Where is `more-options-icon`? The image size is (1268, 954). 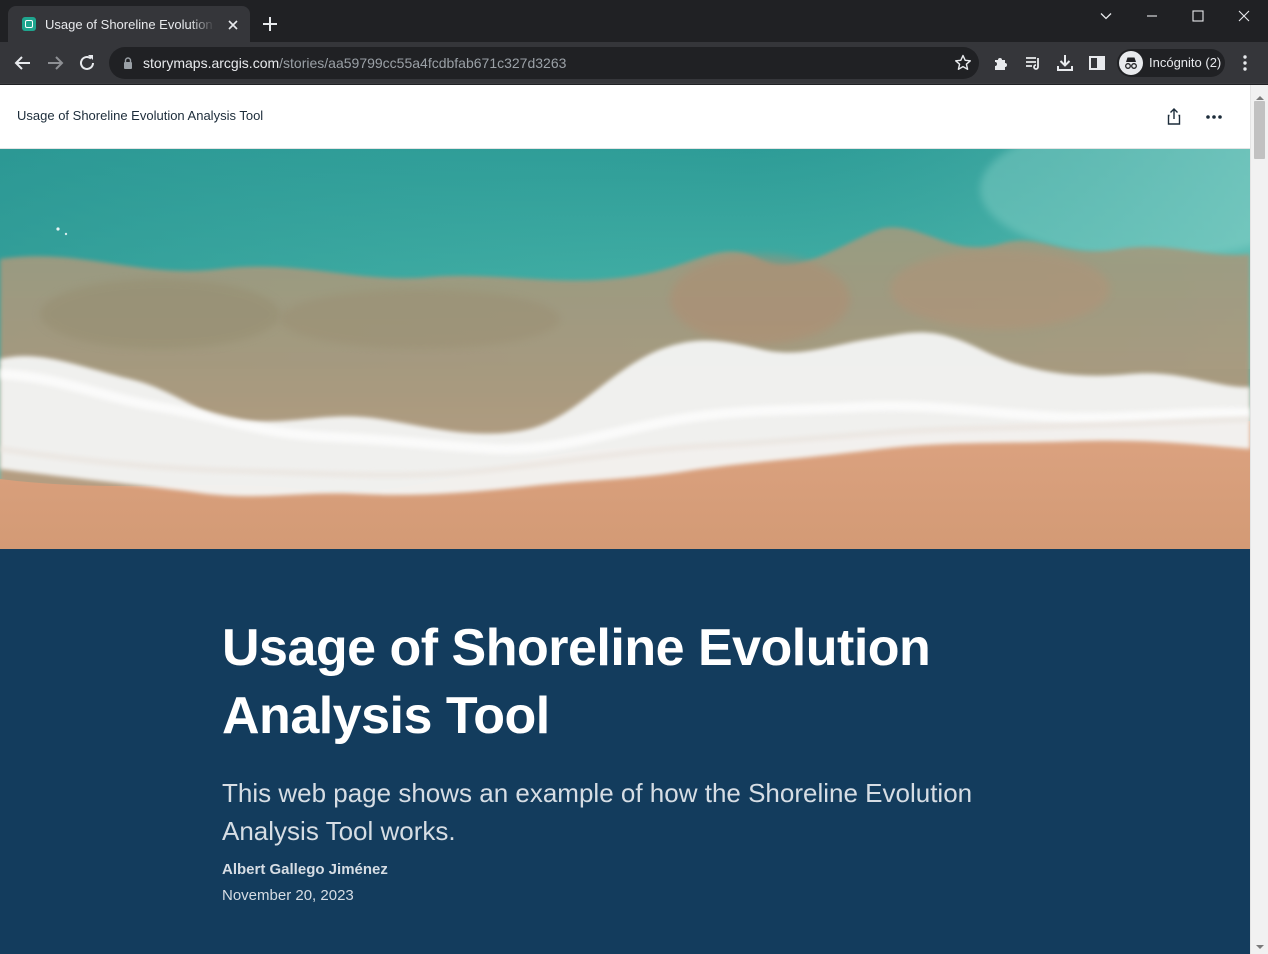 more-options-icon is located at coordinates (1214, 117).